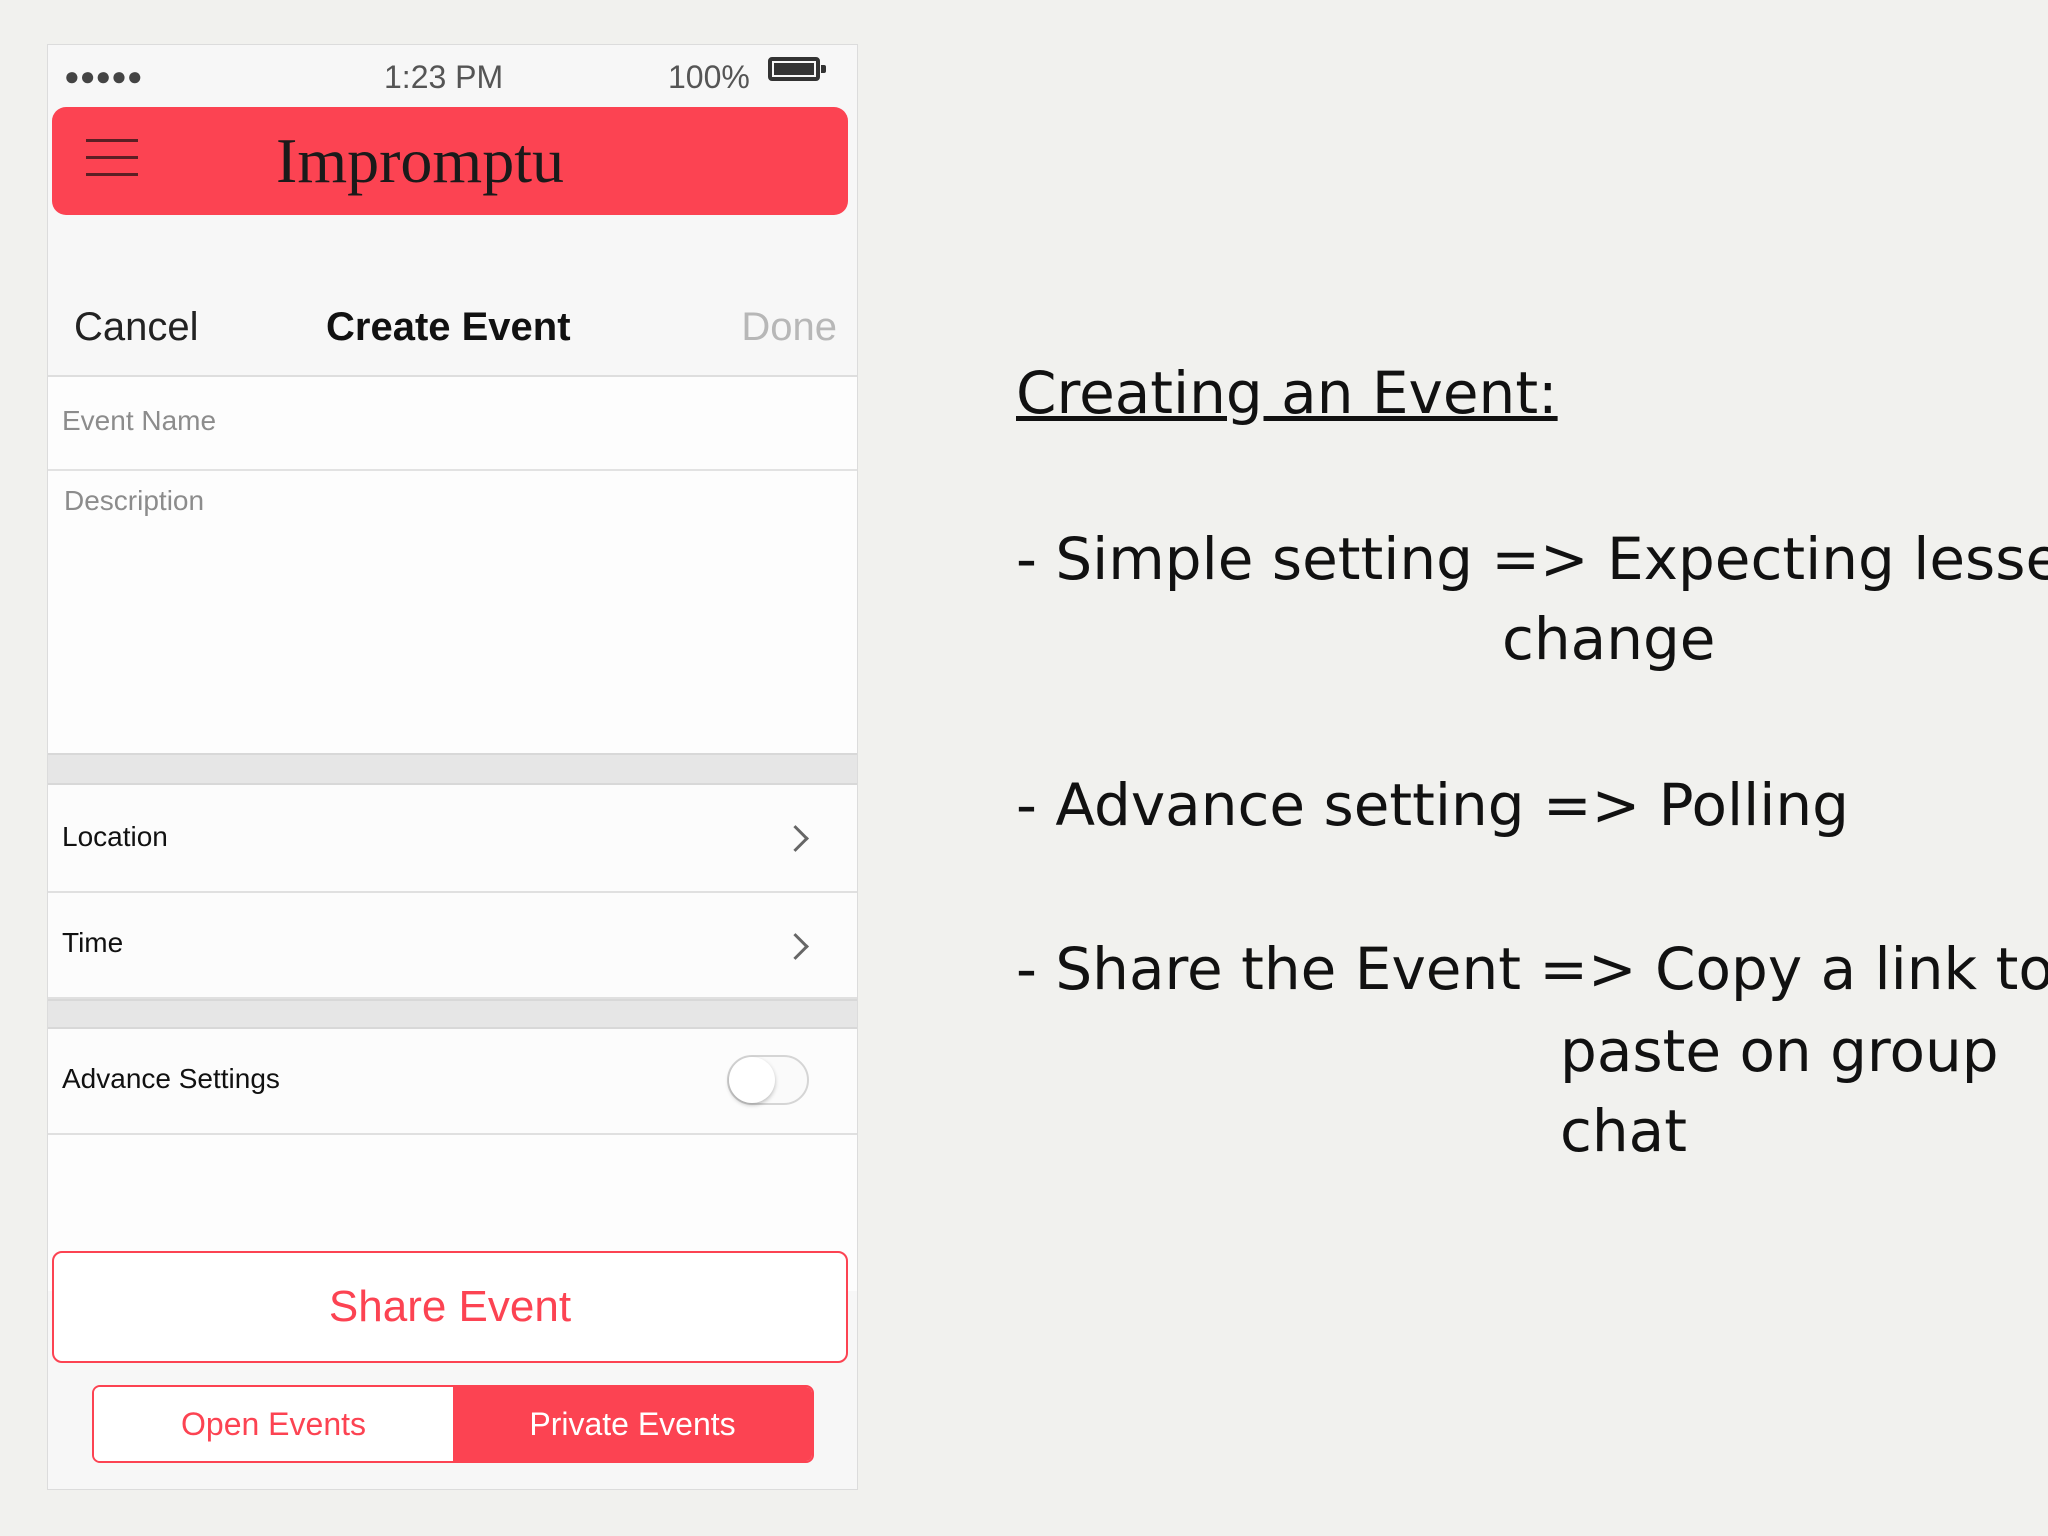 The width and height of the screenshot is (2048, 1536). What do you see at coordinates (1623, 1131) in the screenshot?
I see `note-line: chat` at bounding box center [1623, 1131].